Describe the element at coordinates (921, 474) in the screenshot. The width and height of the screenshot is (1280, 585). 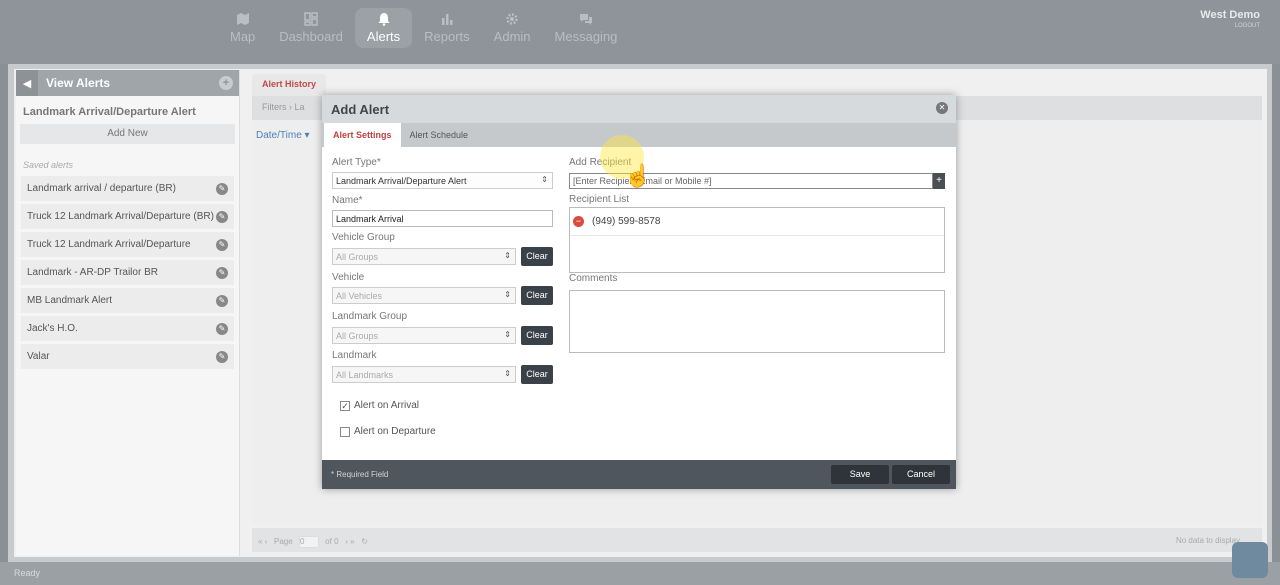
I see `cancel-button: Cancel` at that location.